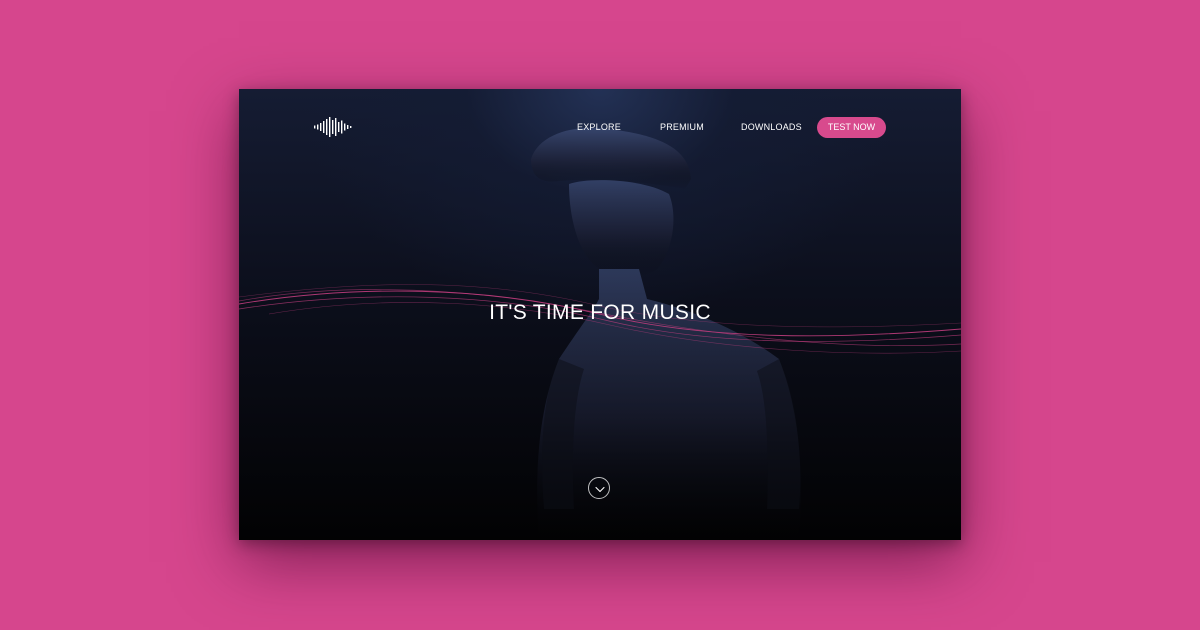  What do you see at coordinates (851, 127) in the screenshot?
I see `test-now-button: TEST NOW` at bounding box center [851, 127].